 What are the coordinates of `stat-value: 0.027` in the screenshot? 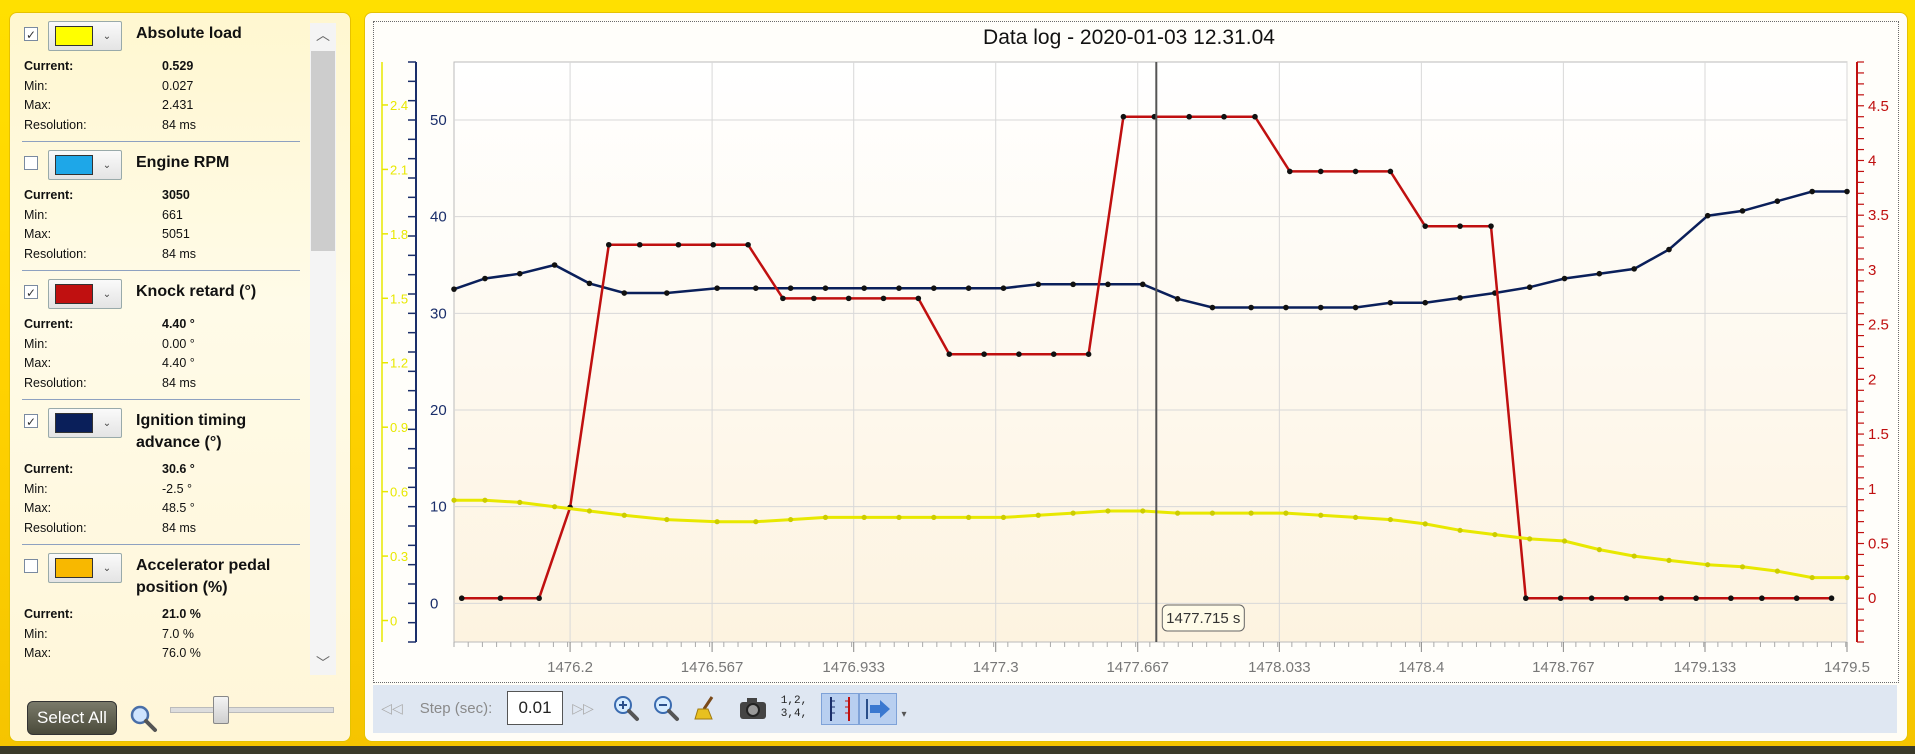 It's located at (178, 85).